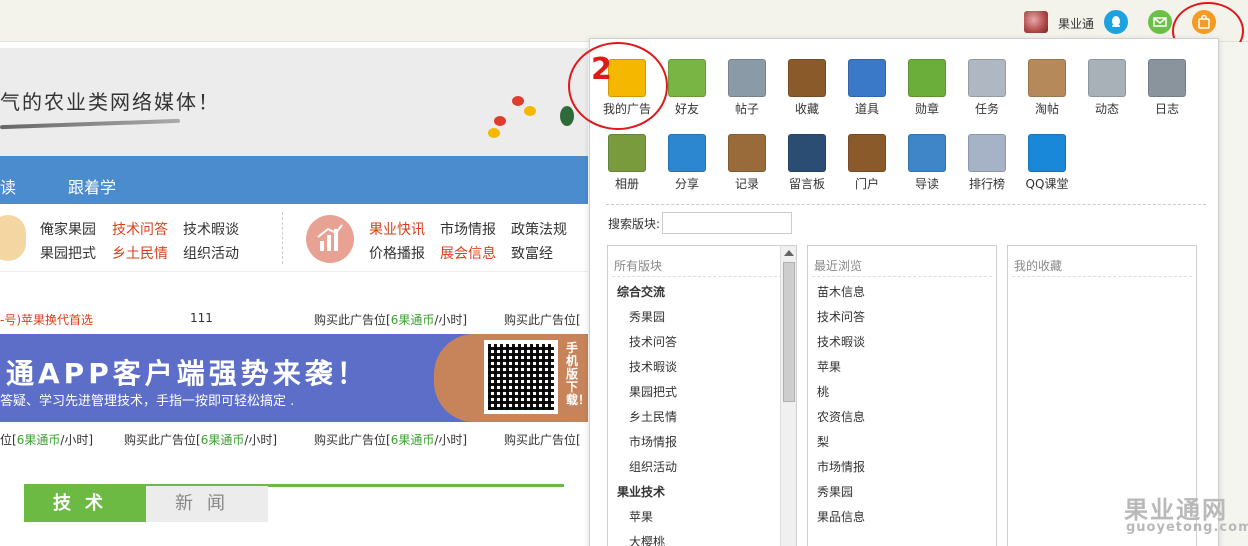 The image size is (1248, 546). I want to click on link-exhibition: 展会信息, so click(468, 253).